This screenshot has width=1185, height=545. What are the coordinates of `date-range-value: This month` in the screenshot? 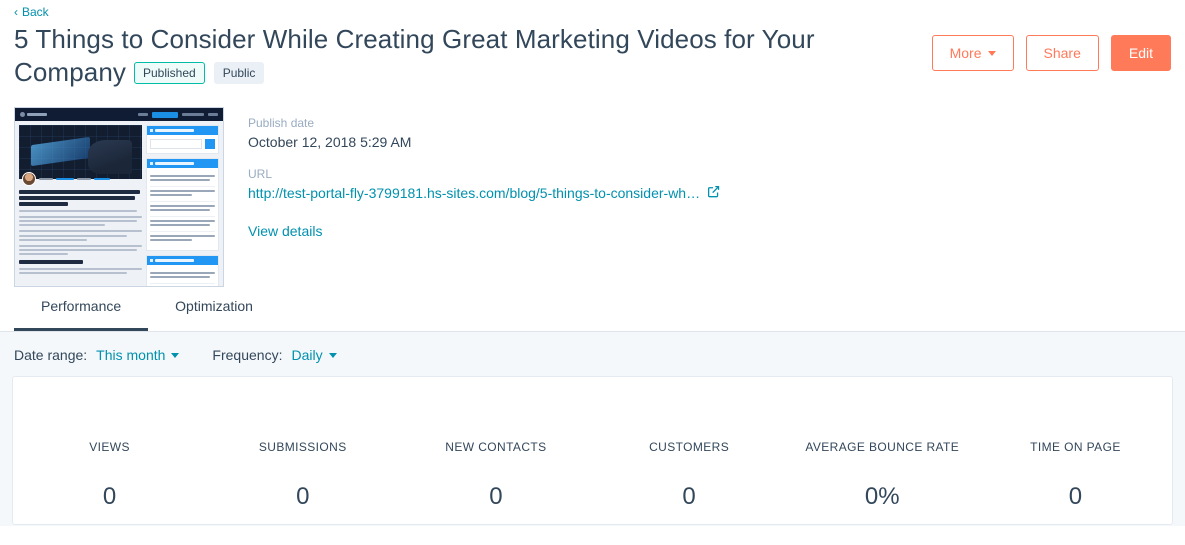 It's located at (131, 355).